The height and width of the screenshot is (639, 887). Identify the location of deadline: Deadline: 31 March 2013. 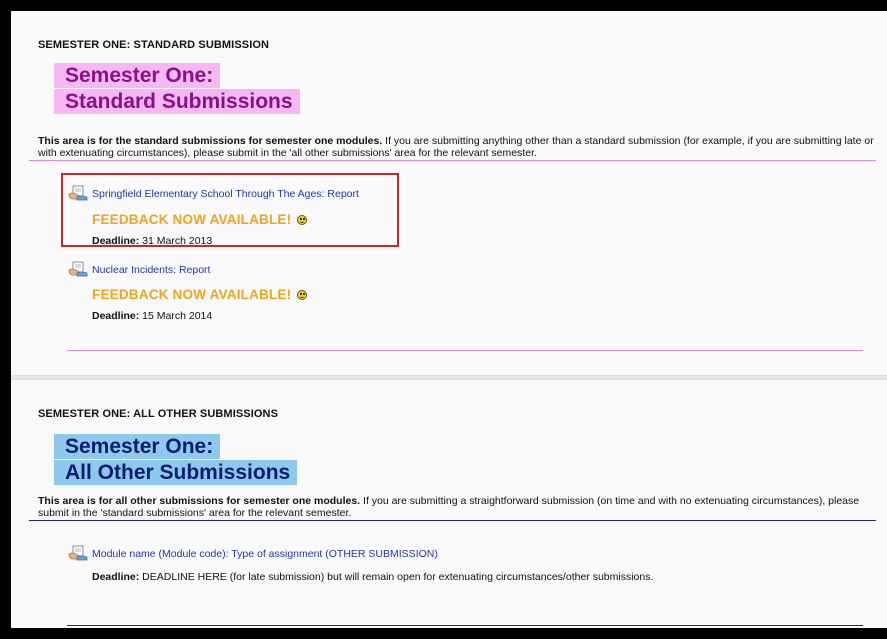
(152, 241).